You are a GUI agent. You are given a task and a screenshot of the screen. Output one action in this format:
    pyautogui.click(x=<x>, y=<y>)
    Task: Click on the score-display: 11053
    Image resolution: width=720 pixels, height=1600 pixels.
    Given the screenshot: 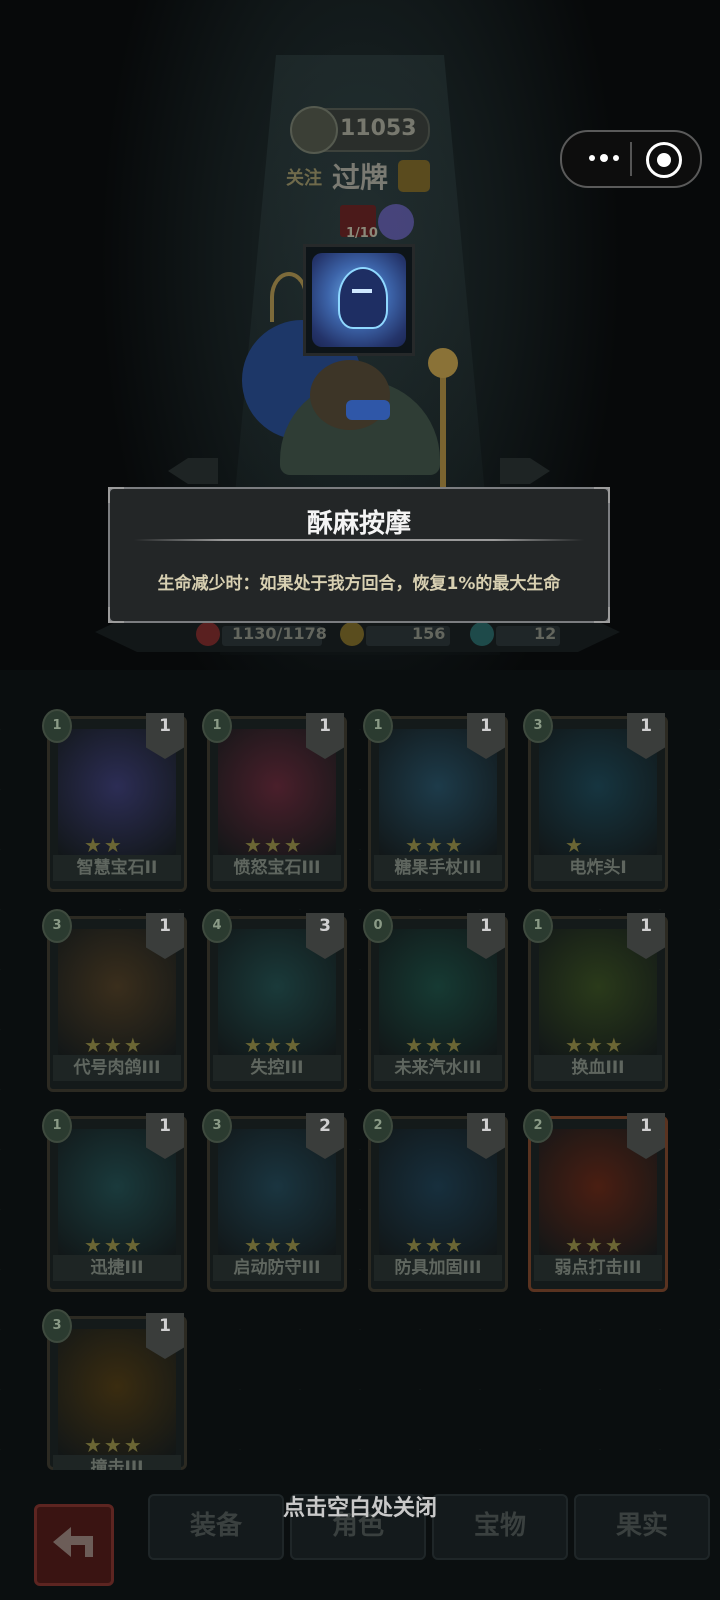 What is the action you would take?
    pyautogui.click(x=360, y=130)
    